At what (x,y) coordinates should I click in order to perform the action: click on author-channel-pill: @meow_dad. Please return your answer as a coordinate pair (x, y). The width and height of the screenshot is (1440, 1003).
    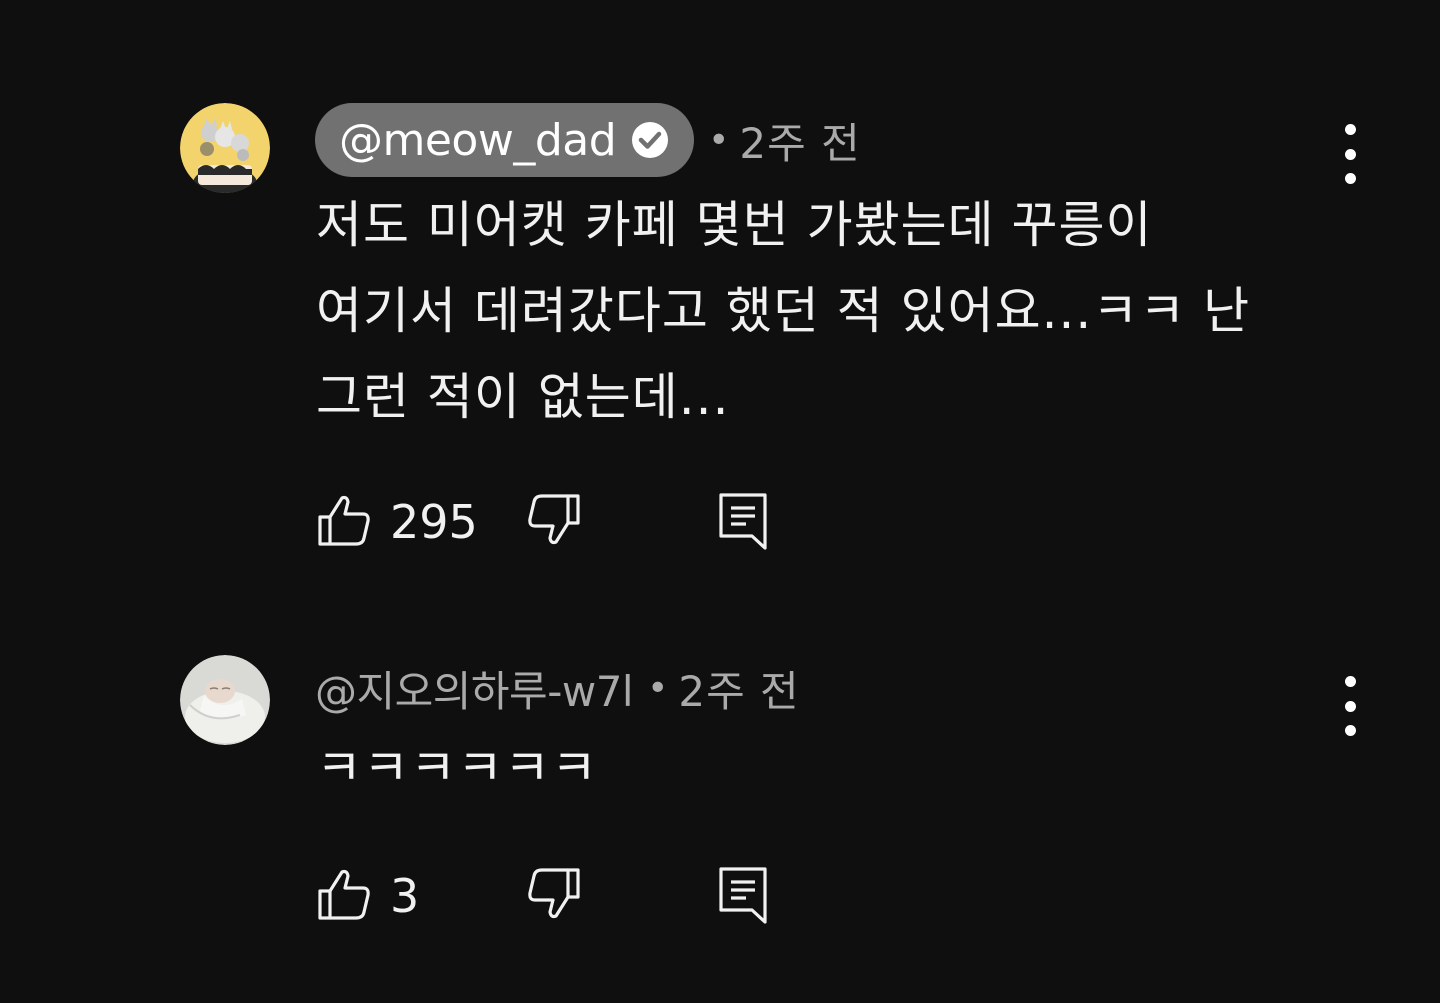
    Looking at the image, I should click on (505, 140).